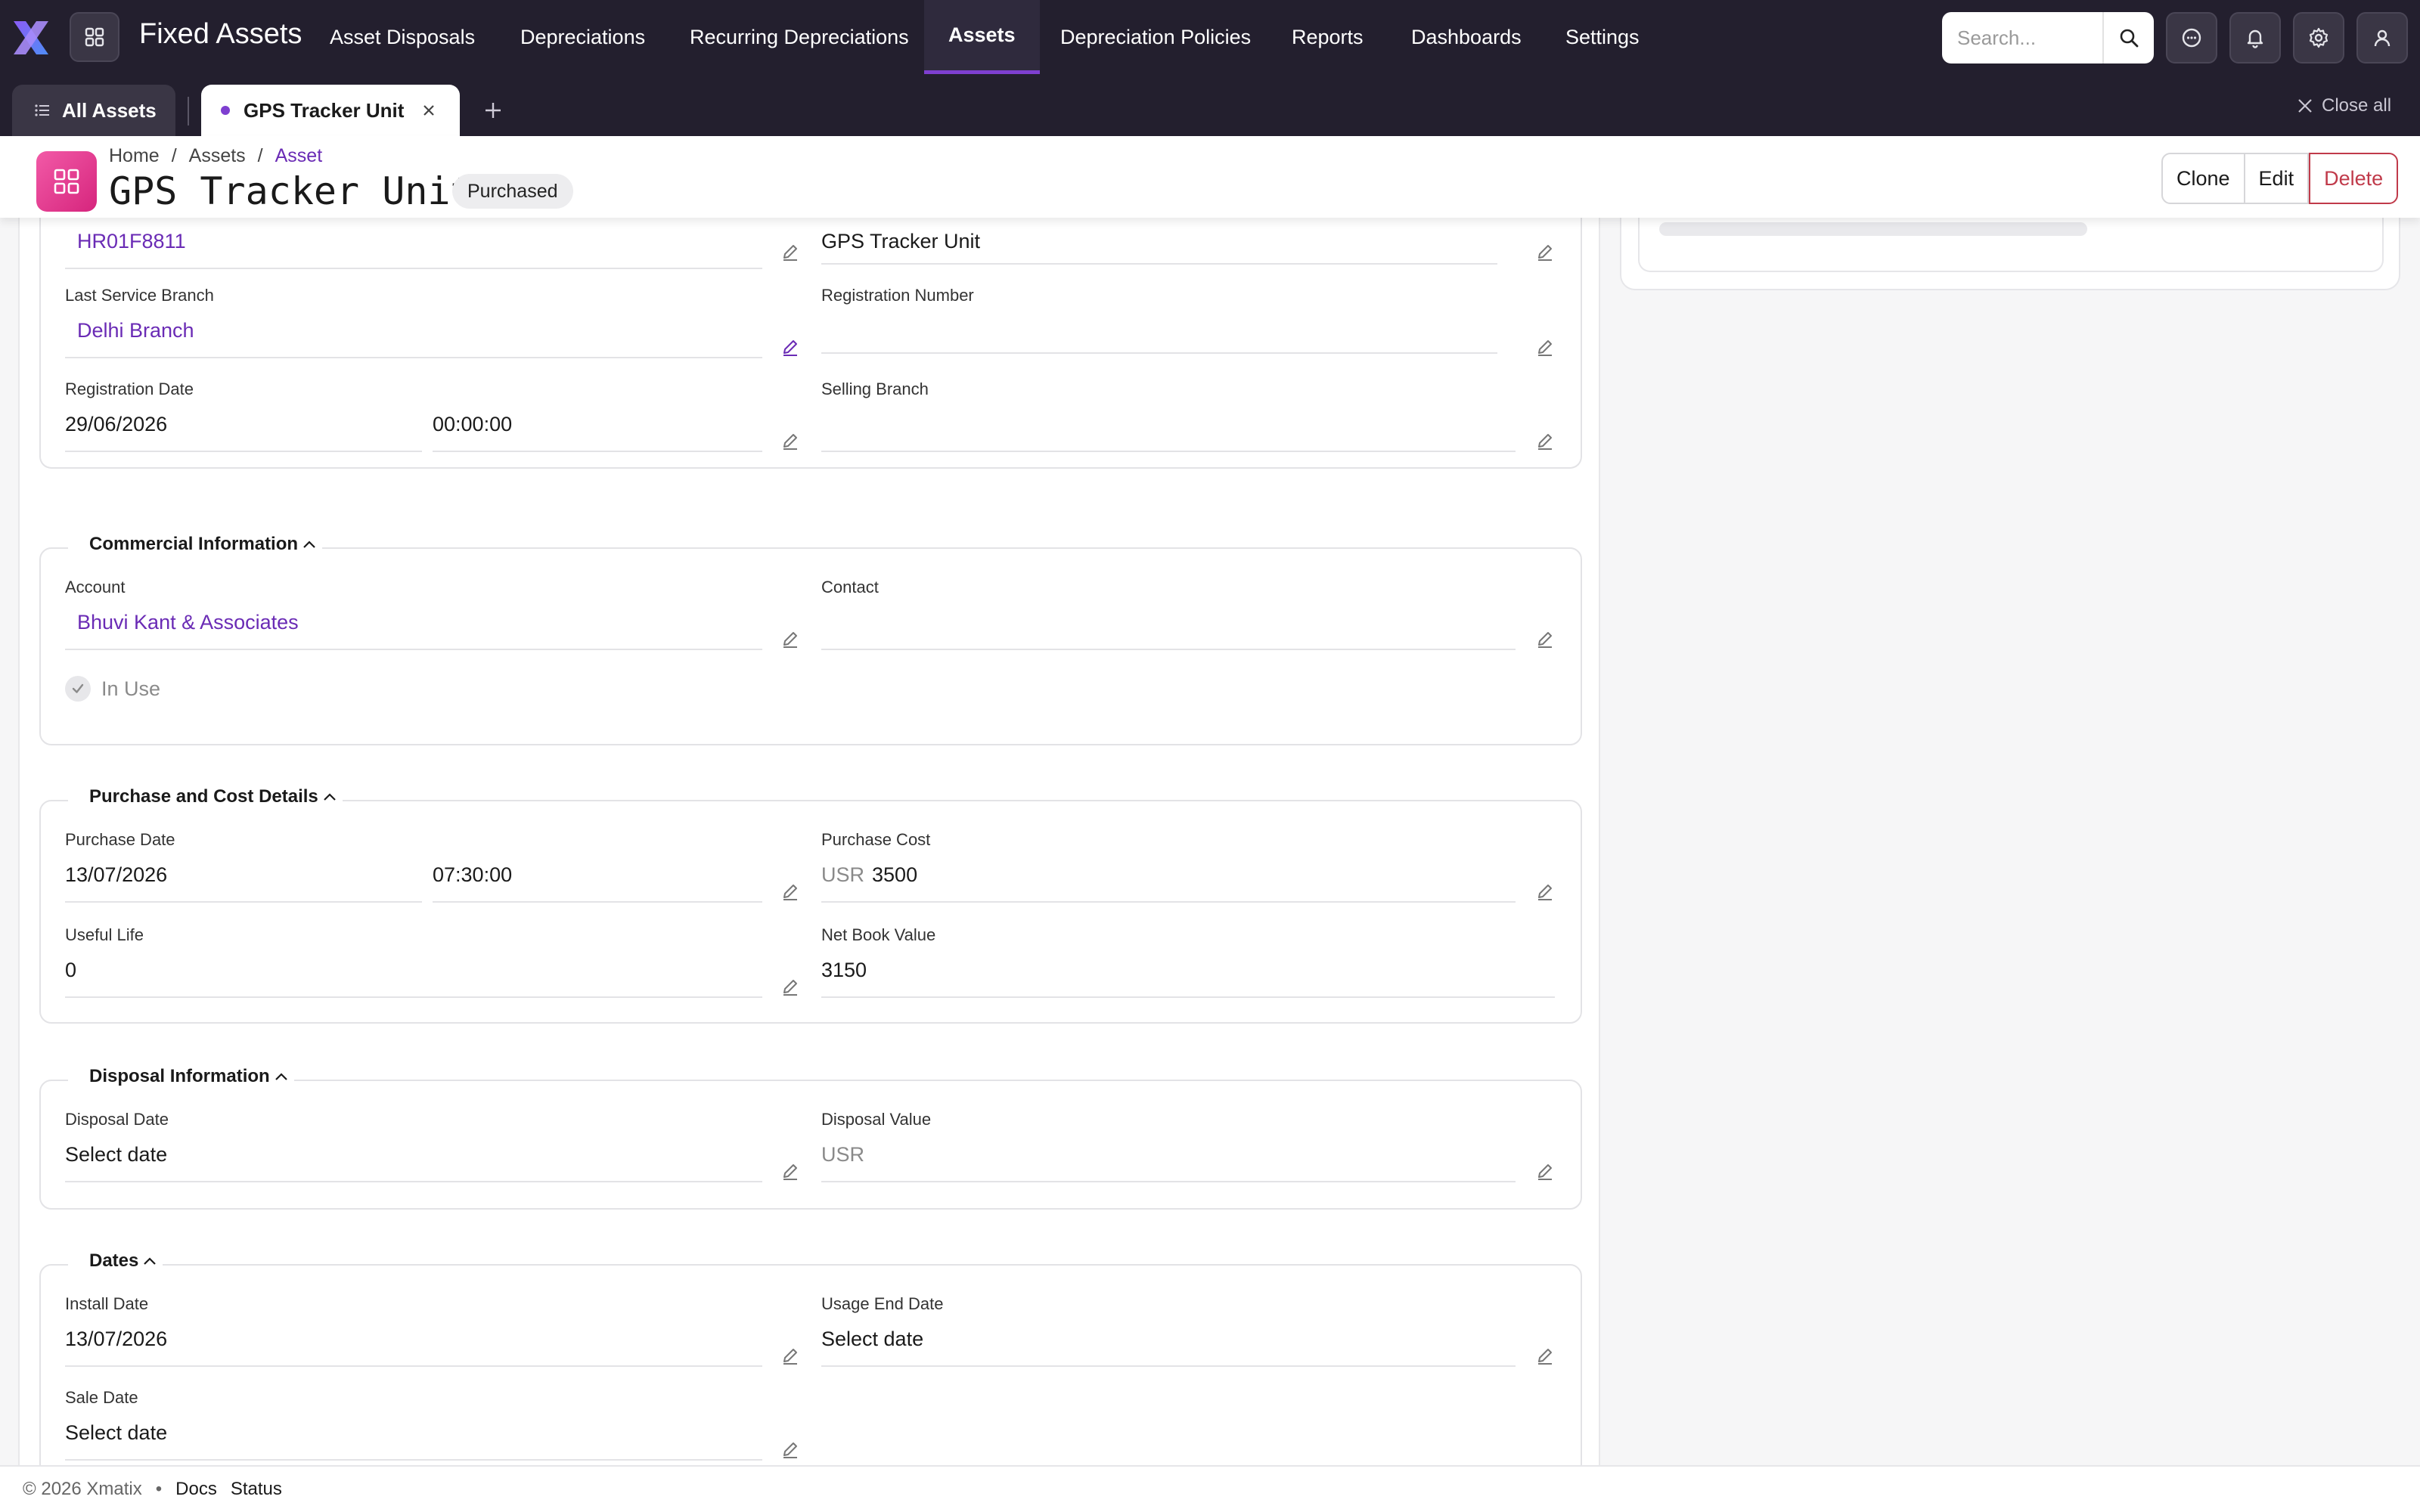  I want to click on logo-x-icon, so click(31, 38).